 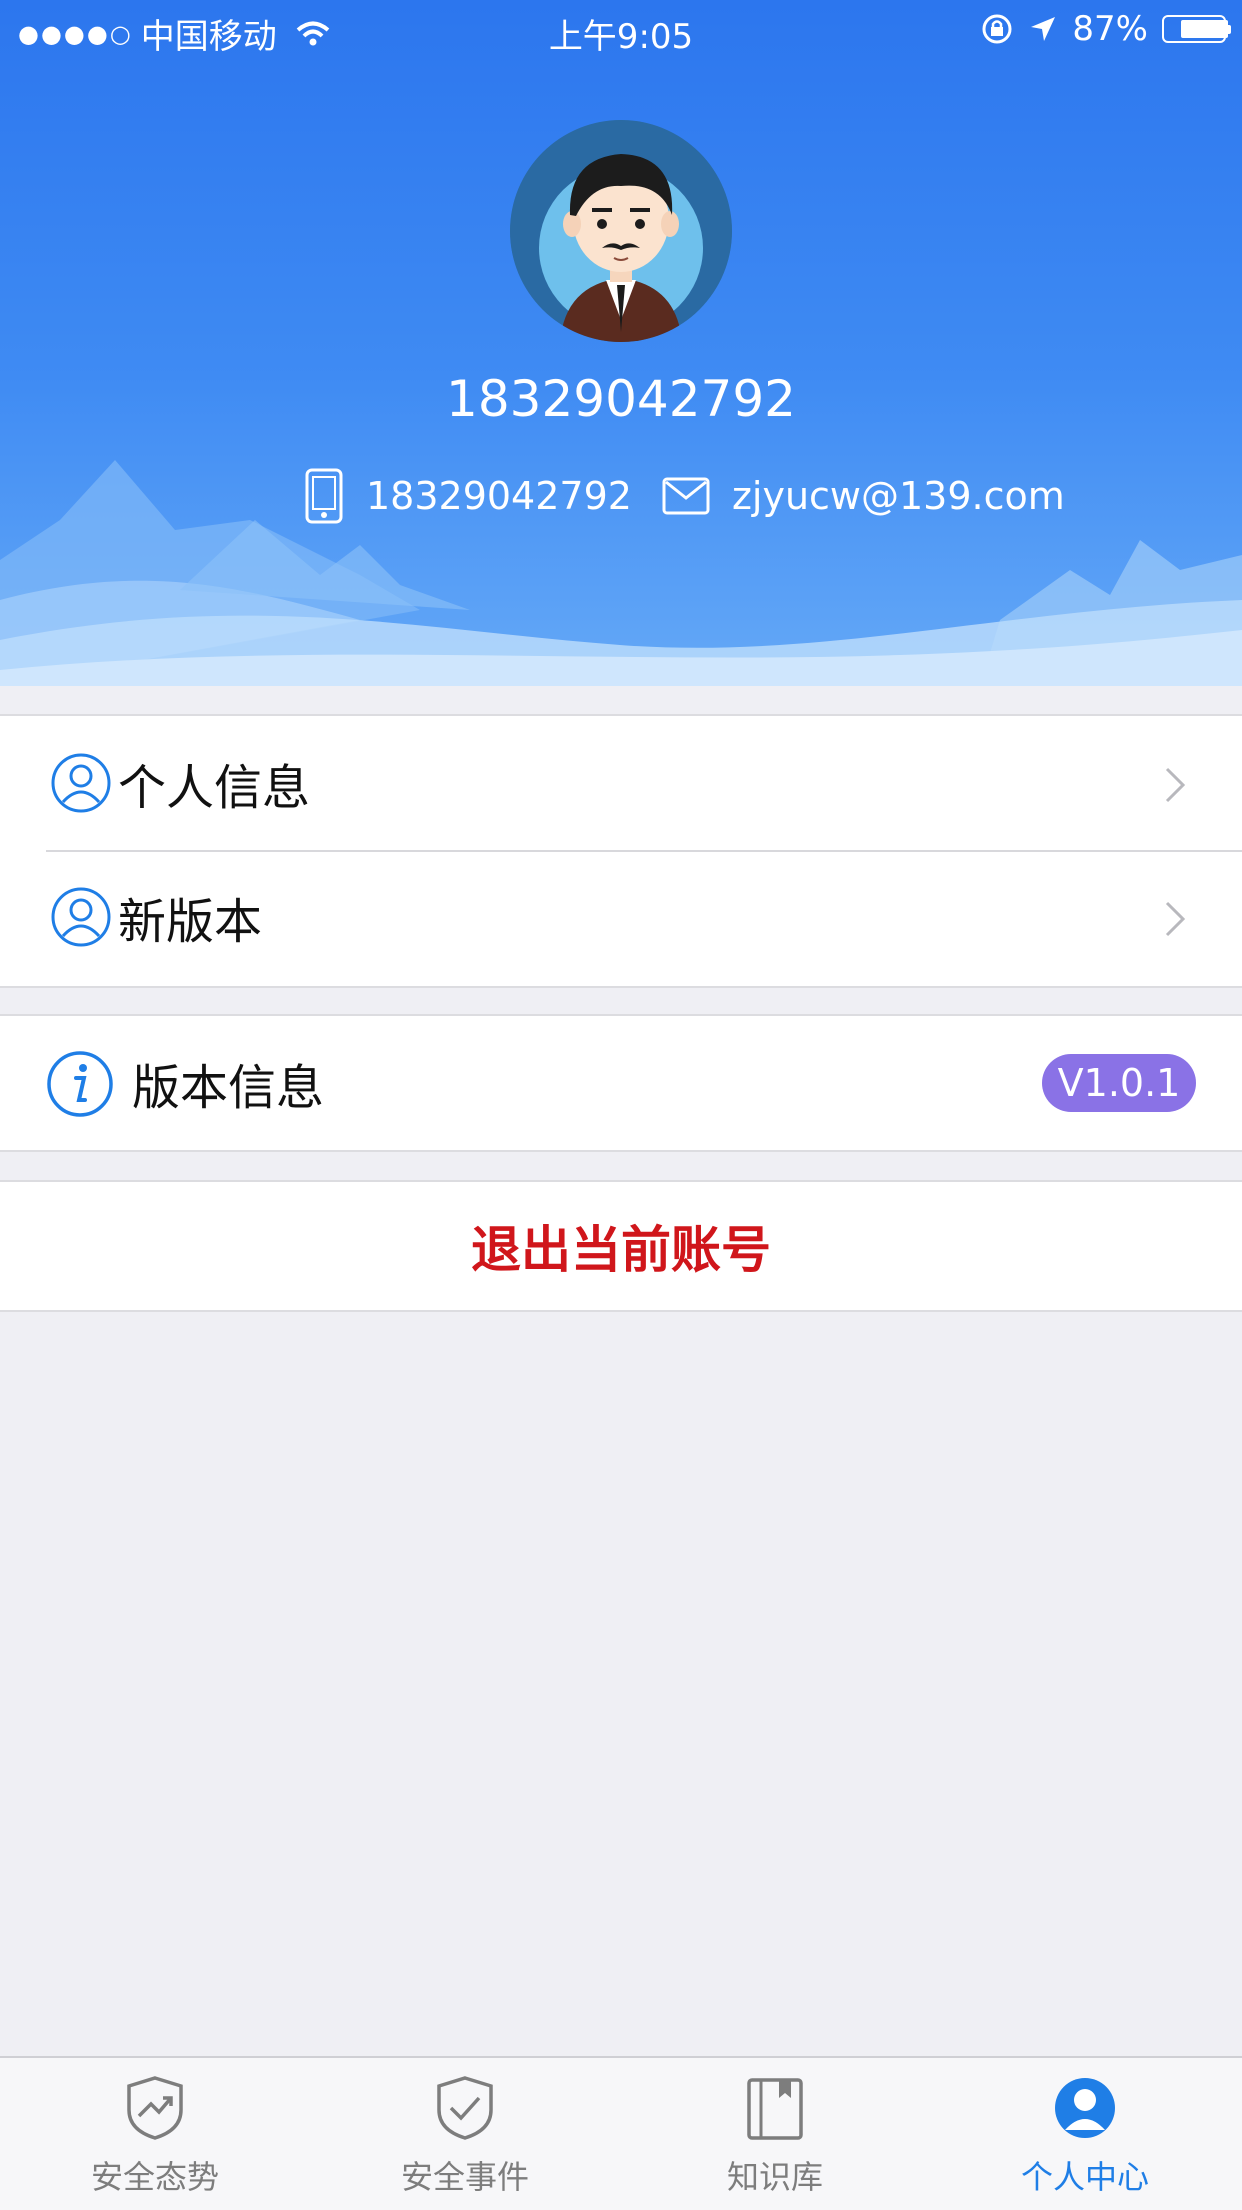 What do you see at coordinates (324, 496) in the screenshot?
I see `phone-icon` at bounding box center [324, 496].